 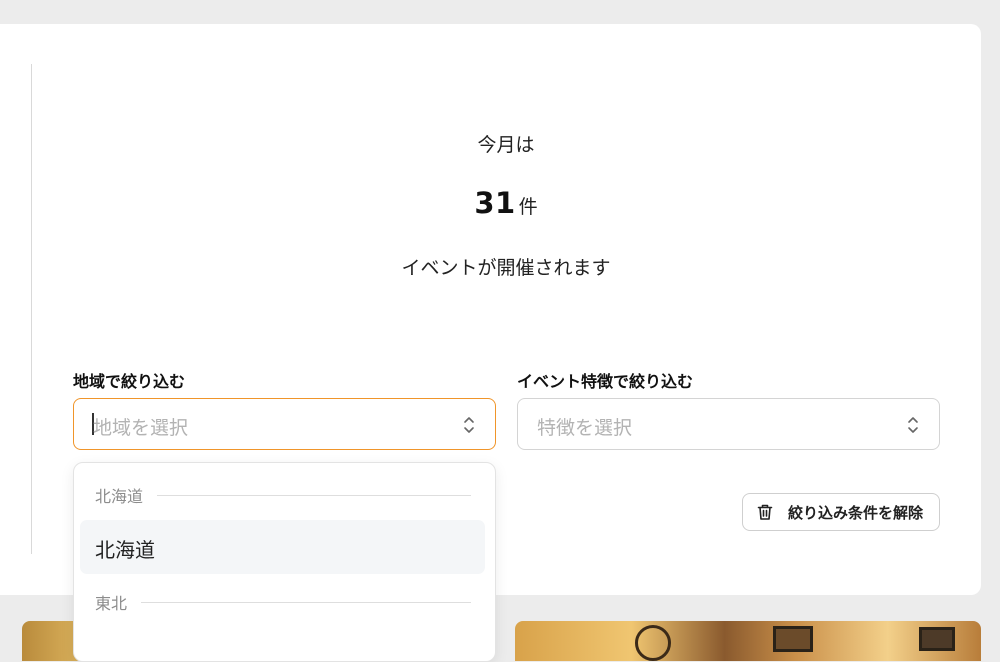 I want to click on group-label: 東北, so click(x=111, y=603).